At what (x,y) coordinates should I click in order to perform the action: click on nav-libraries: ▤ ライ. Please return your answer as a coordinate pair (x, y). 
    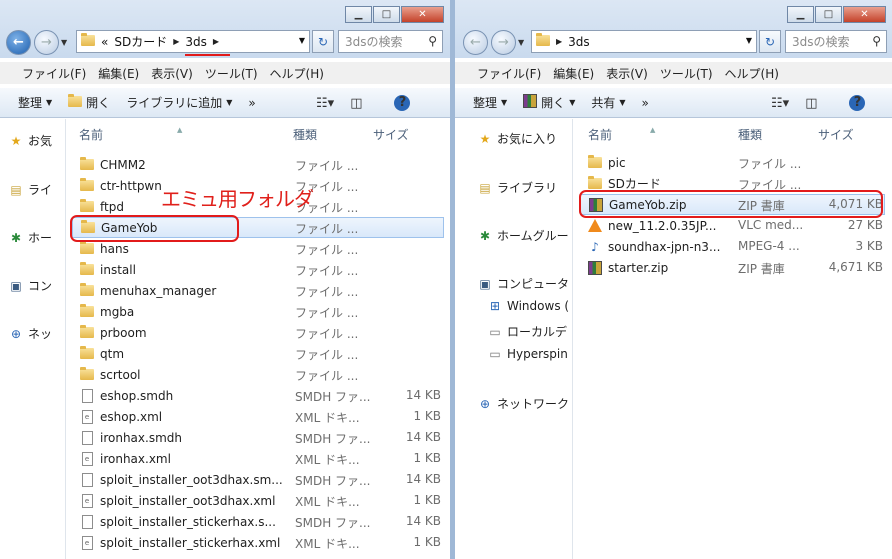
    Looking at the image, I should click on (30, 189).